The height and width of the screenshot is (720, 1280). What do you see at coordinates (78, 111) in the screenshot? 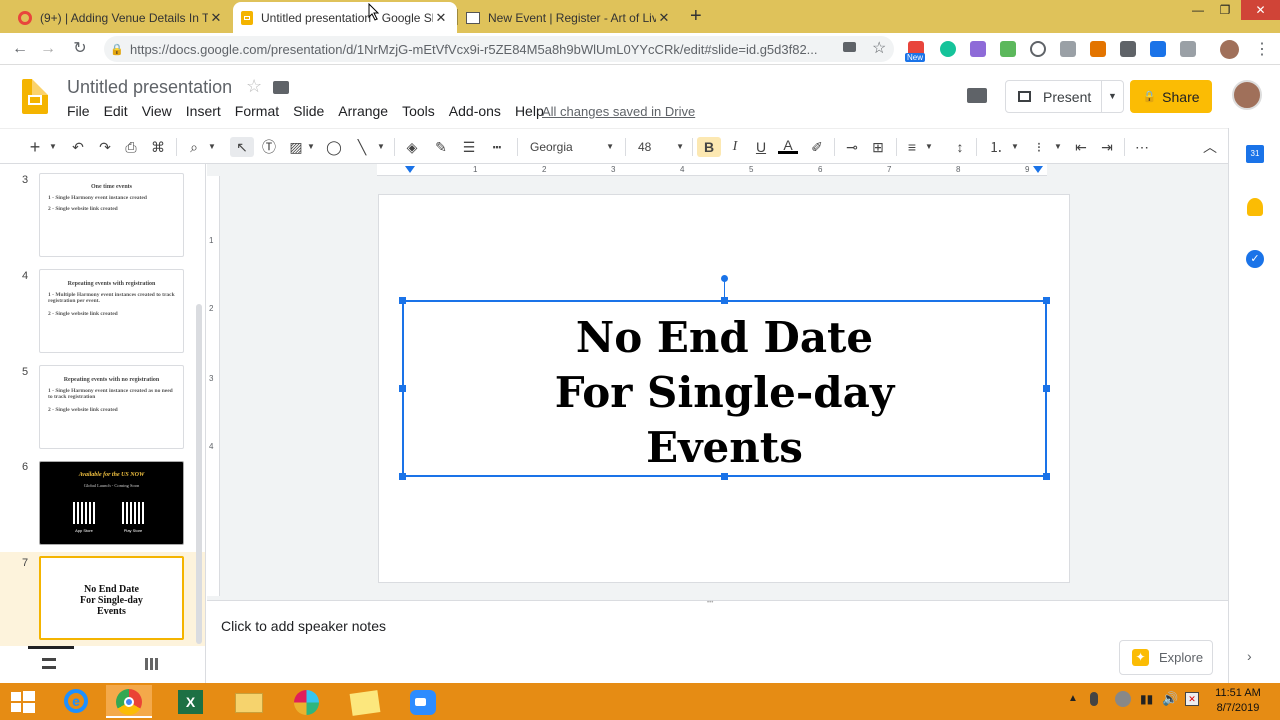
I see `menu-file: File` at bounding box center [78, 111].